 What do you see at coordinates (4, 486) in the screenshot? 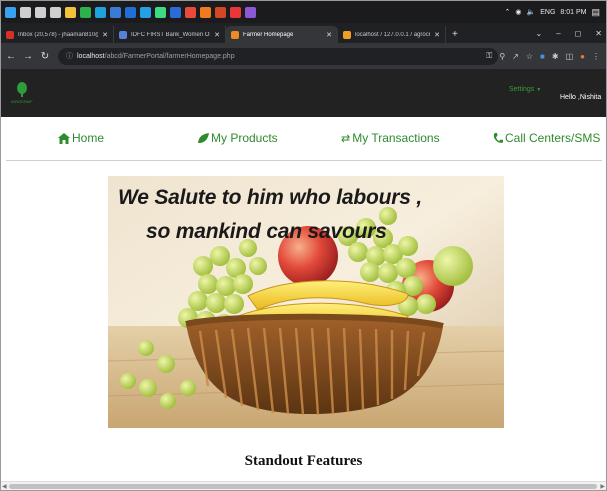
I see `scroll-left-icon: ◀` at bounding box center [4, 486].